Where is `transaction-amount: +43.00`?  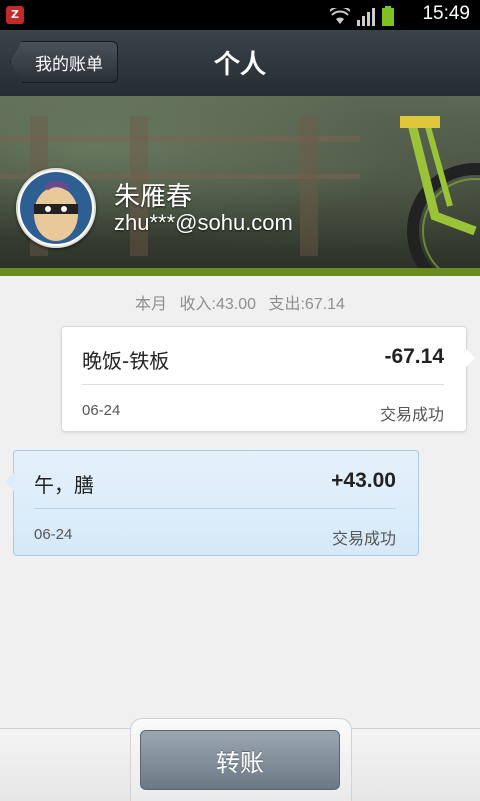 transaction-amount: +43.00 is located at coordinates (363, 480).